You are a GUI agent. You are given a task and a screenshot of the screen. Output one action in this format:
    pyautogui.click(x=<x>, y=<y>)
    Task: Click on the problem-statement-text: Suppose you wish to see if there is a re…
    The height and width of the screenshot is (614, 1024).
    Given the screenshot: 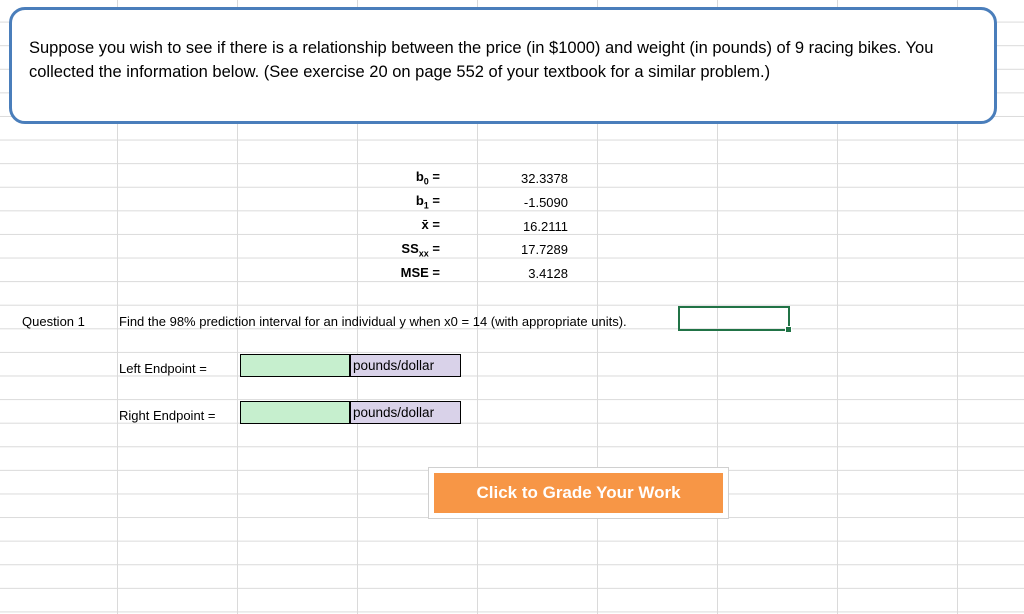 What is the action you would take?
    pyautogui.click(x=481, y=60)
    